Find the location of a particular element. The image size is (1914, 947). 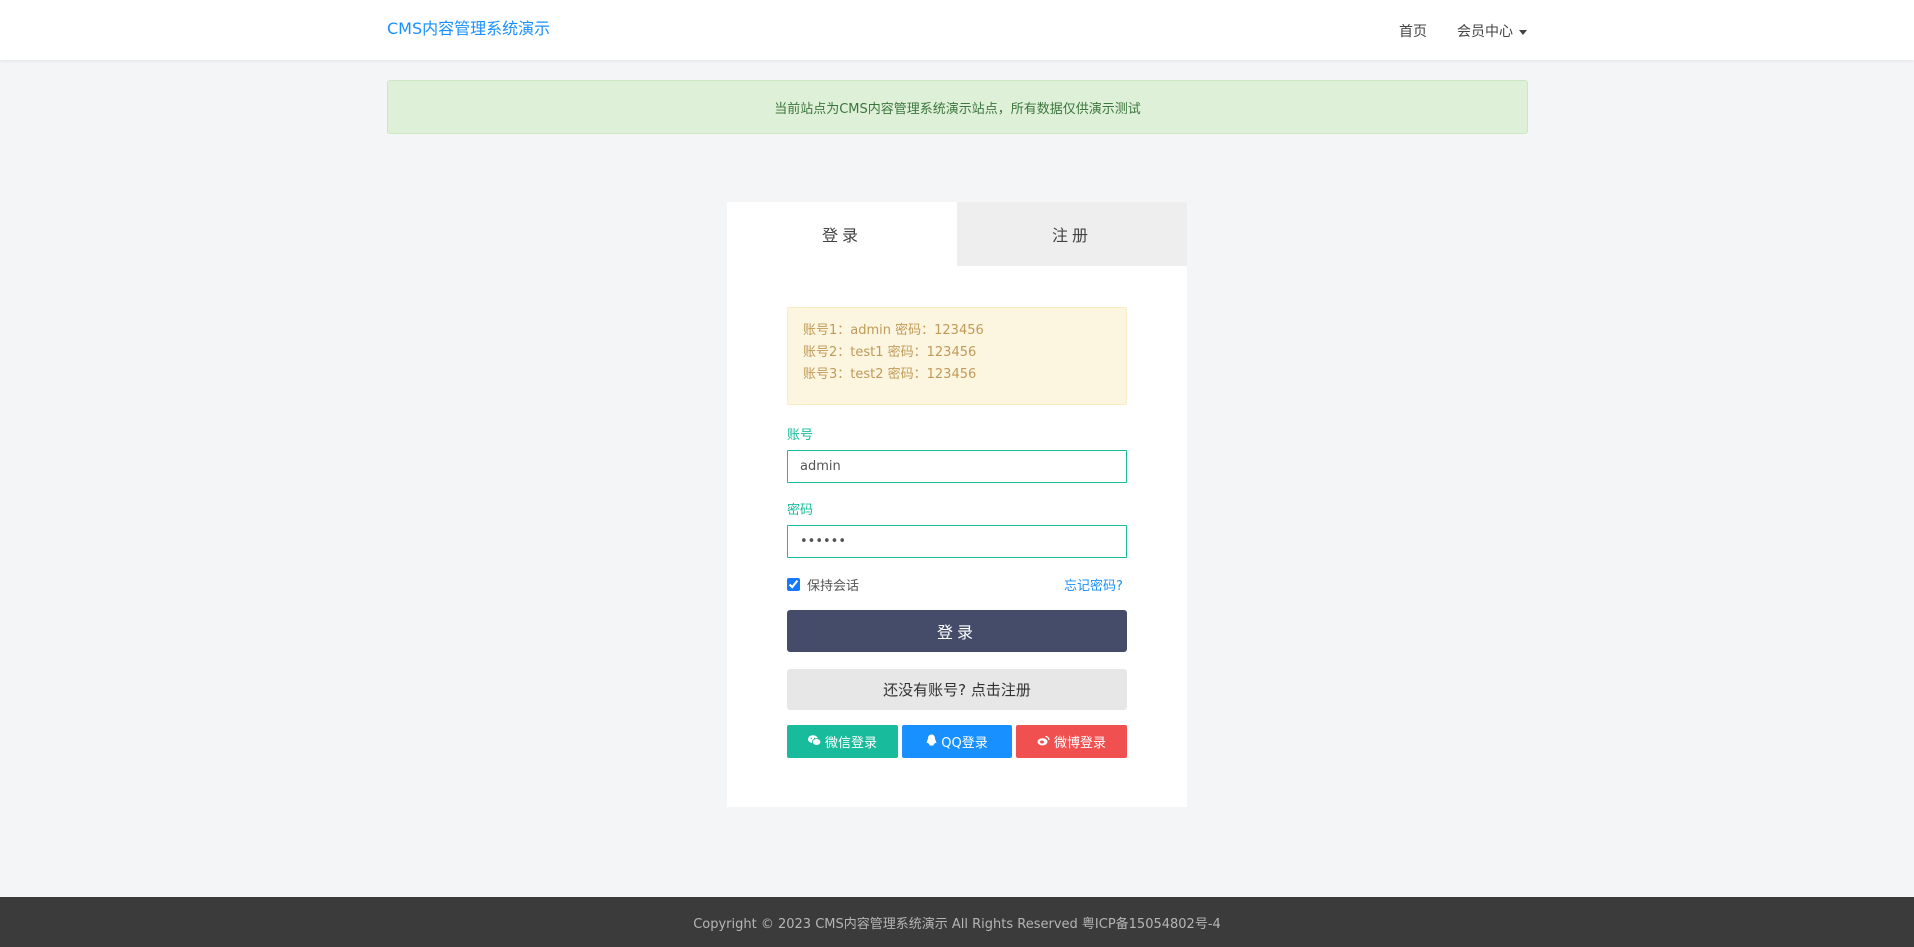

nav-home-link: 首页 is located at coordinates (1413, 31).